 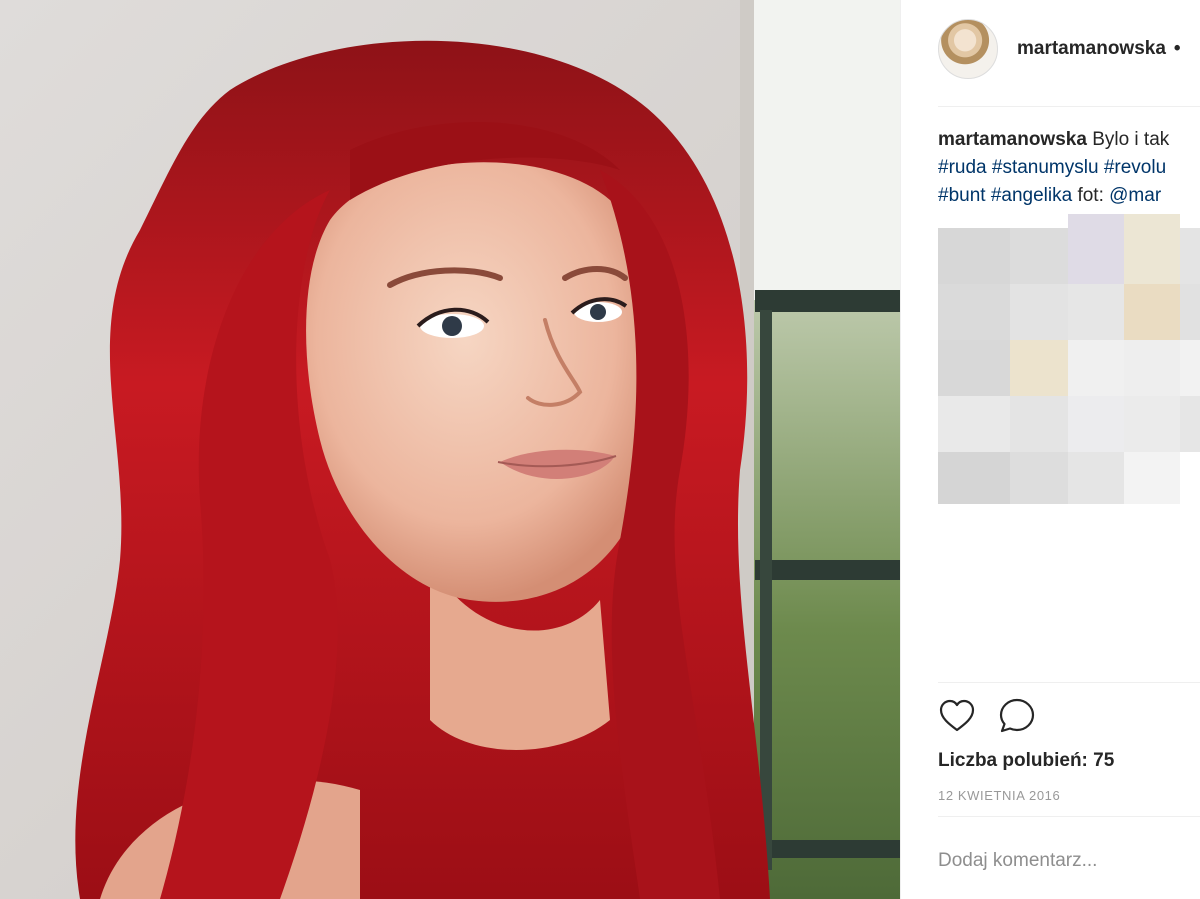 I want to click on comment-button, so click(x=1017, y=716).